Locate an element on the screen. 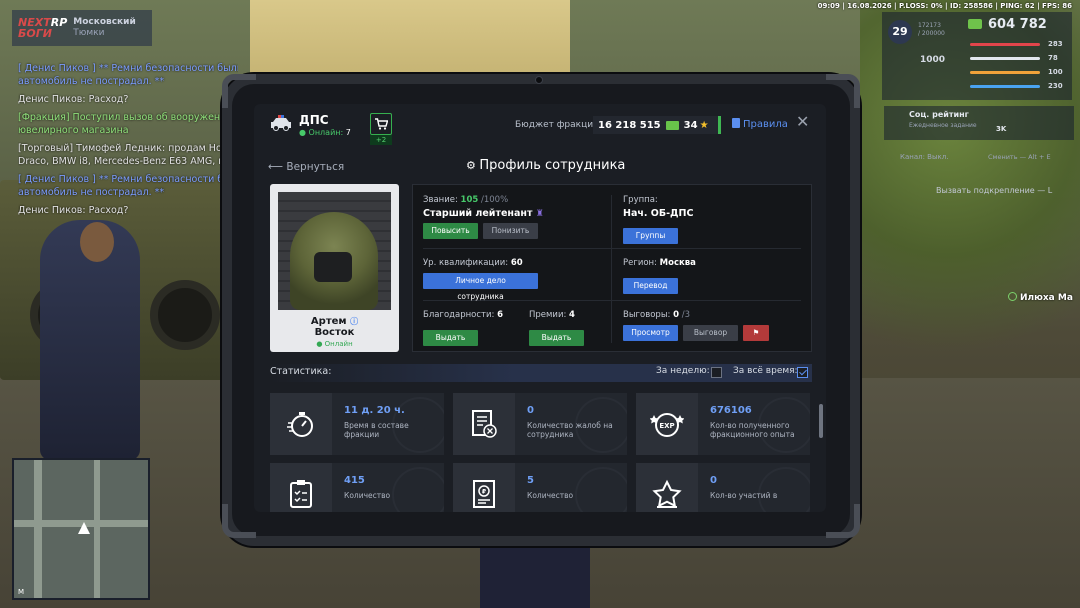  stat-value: 5 is located at coordinates (530, 480).